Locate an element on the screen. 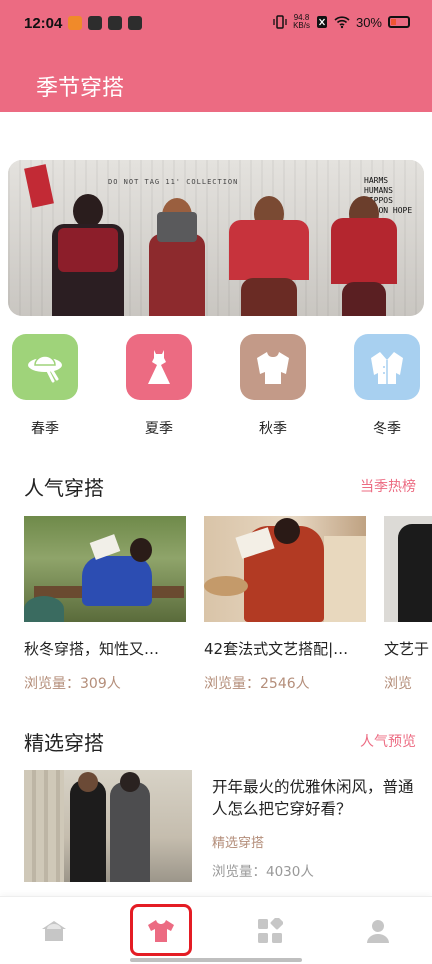 This screenshot has height=964, width=432. profile-icon is located at coordinates (378, 931).